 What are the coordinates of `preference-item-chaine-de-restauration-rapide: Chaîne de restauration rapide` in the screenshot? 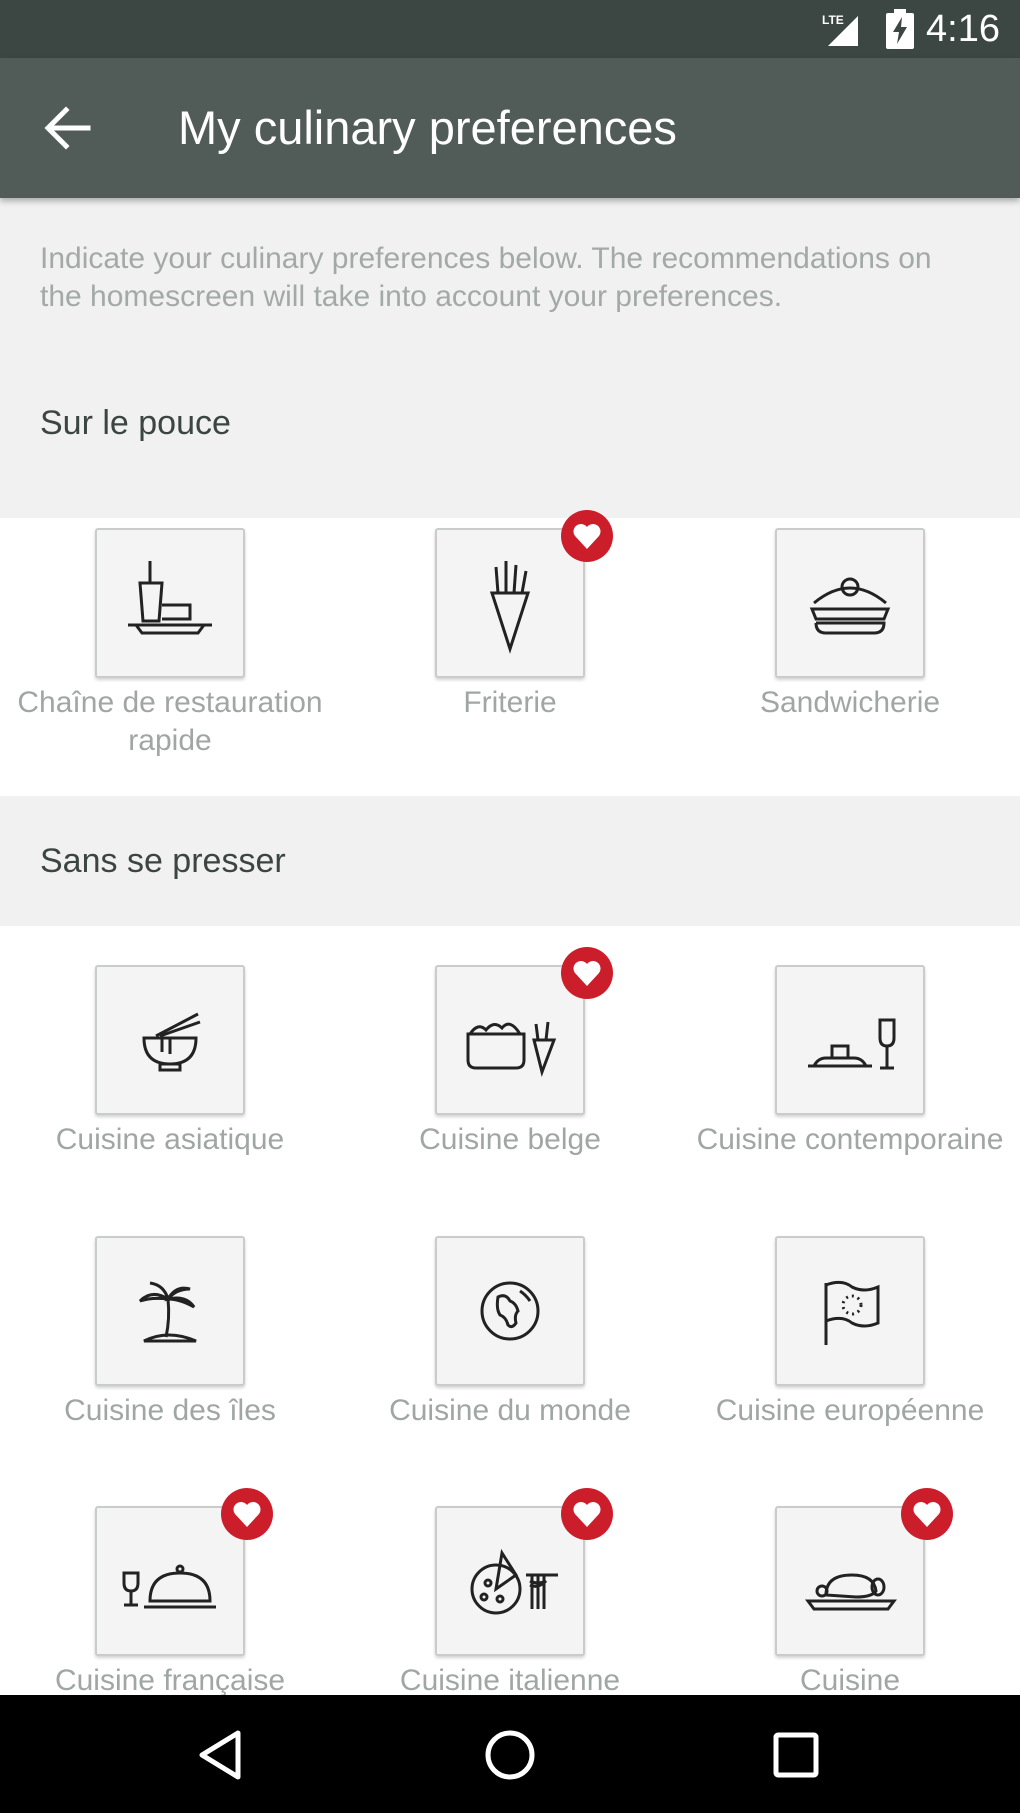 It's located at (170, 644).